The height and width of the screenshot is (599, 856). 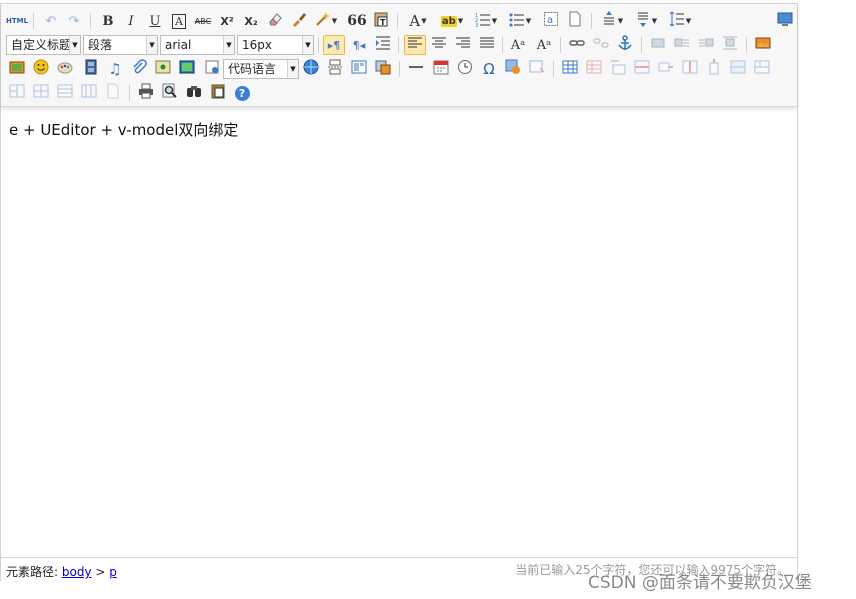 What do you see at coordinates (570, 69) in the screenshot?
I see `inserttable-button` at bounding box center [570, 69].